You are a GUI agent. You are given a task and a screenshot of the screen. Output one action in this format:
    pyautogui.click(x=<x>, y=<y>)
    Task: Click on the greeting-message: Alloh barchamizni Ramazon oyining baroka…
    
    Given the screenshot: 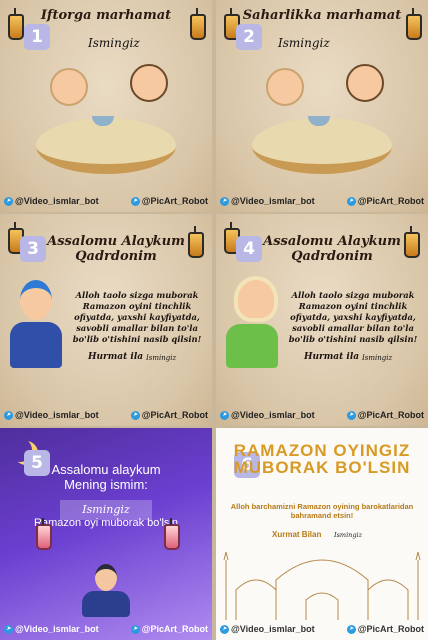 What is the action you would take?
    pyautogui.click(x=322, y=511)
    